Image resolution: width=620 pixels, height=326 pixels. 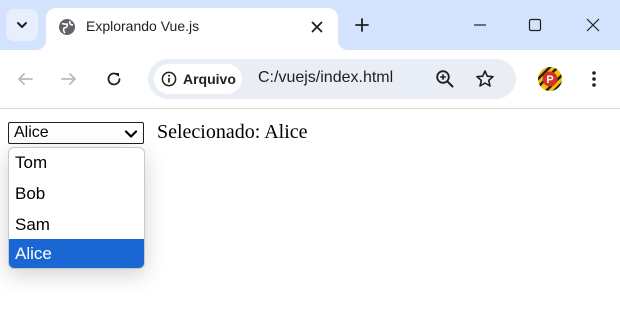 I want to click on new-tab-button, so click(x=362, y=25).